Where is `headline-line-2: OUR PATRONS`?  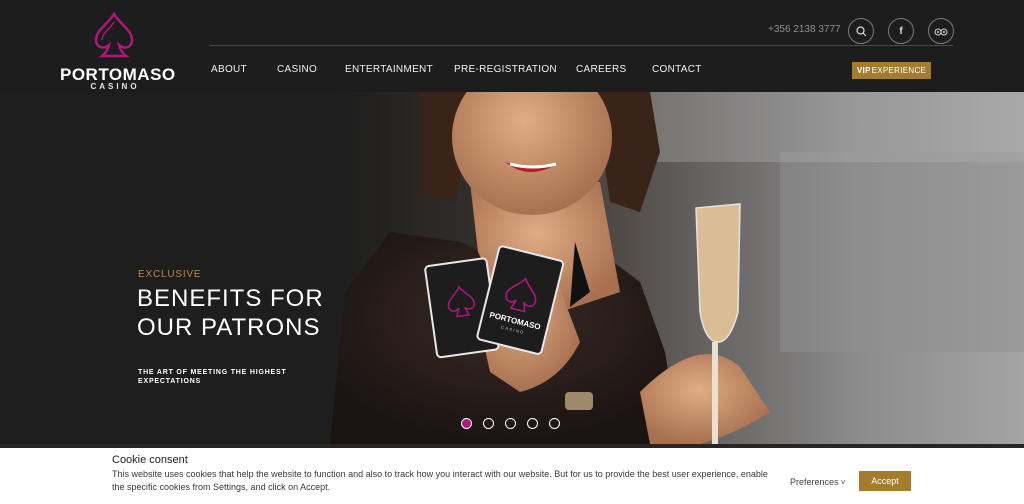 headline-line-2: OUR PATRONS is located at coordinates (229, 327).